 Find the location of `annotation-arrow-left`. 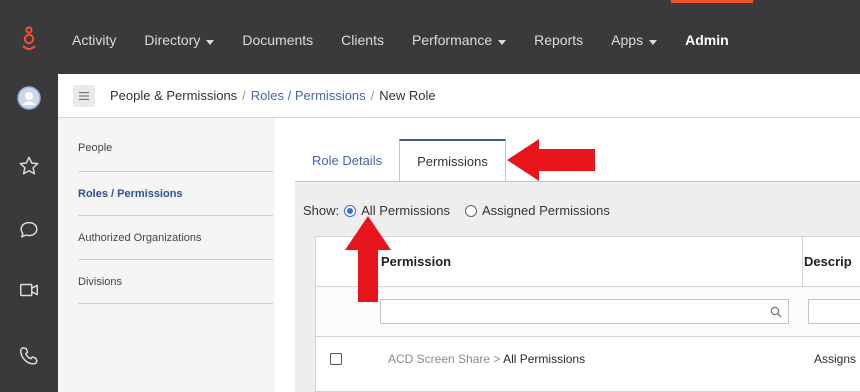

annotation-arrow-left is located at coordinates (551, 160).